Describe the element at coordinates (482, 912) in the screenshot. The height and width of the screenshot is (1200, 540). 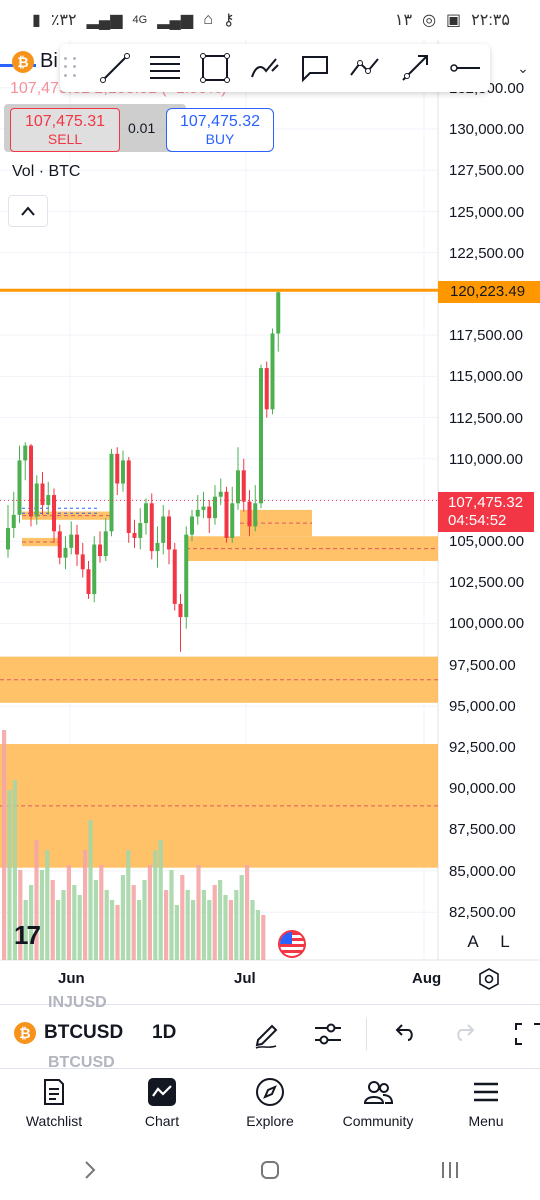
I see `price-axis-label: 82,500.00` at that location.